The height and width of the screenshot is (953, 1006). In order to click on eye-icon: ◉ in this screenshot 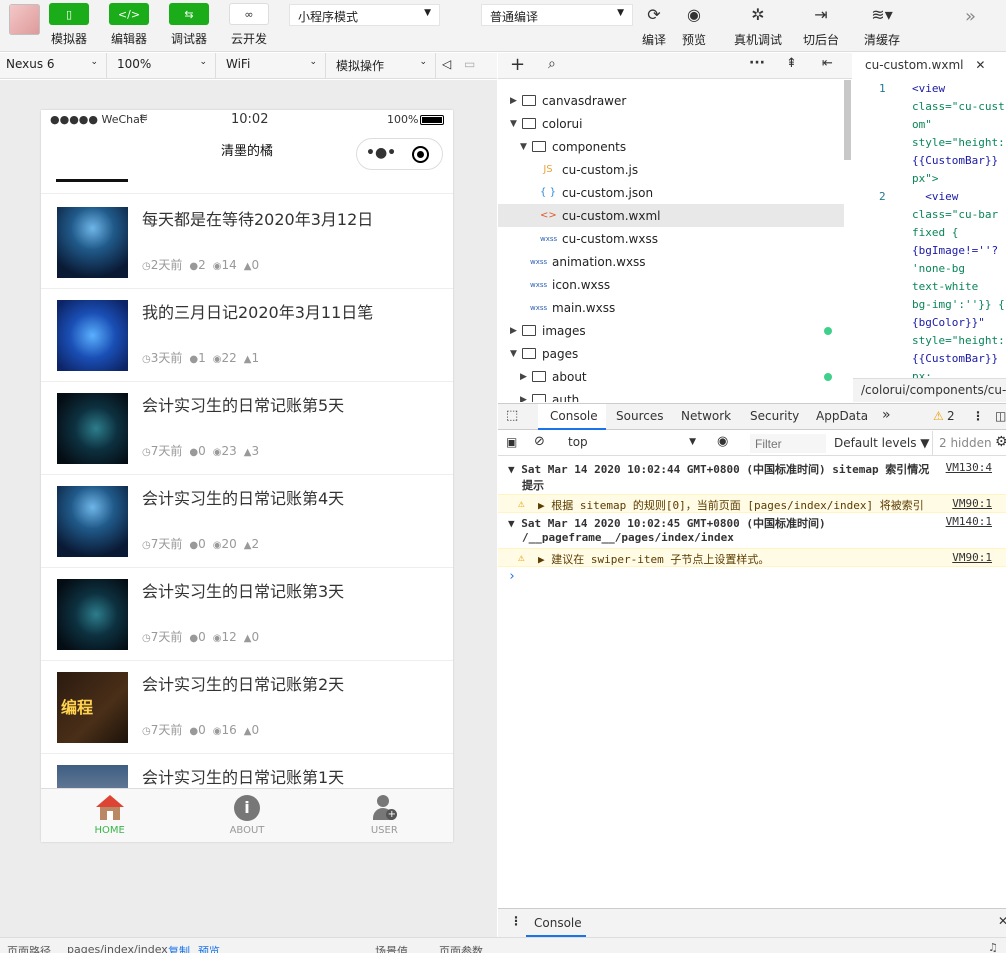, I will do `click(722, 441)`.